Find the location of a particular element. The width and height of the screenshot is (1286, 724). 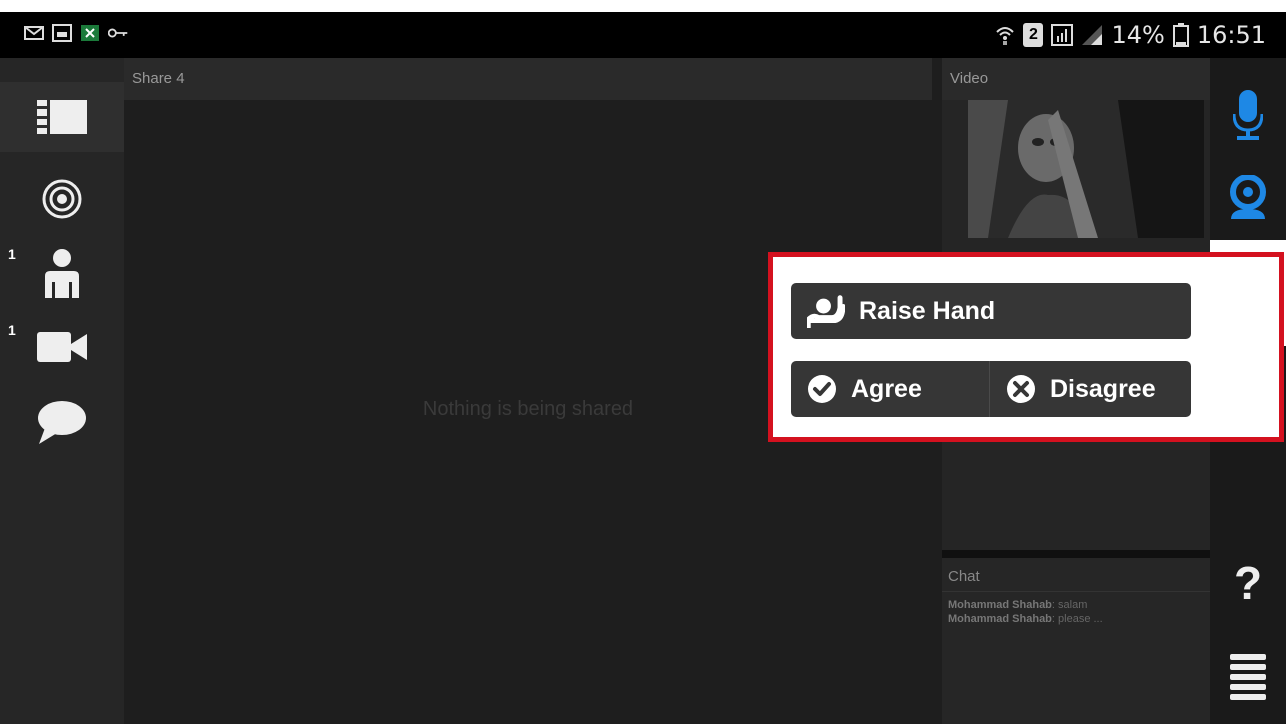

sidebar-item-chat is located at coordinates (62, 423).